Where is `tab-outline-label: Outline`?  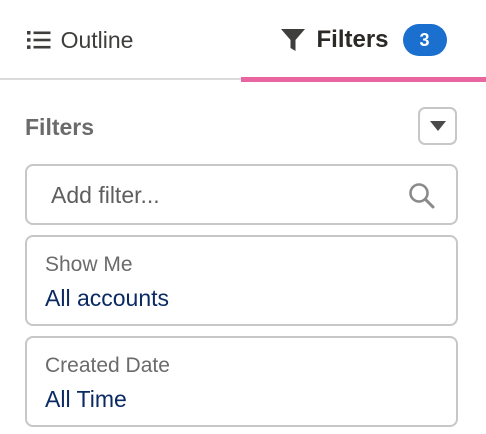
tab-outline-label: Outline is located at coordinates (97, 39).